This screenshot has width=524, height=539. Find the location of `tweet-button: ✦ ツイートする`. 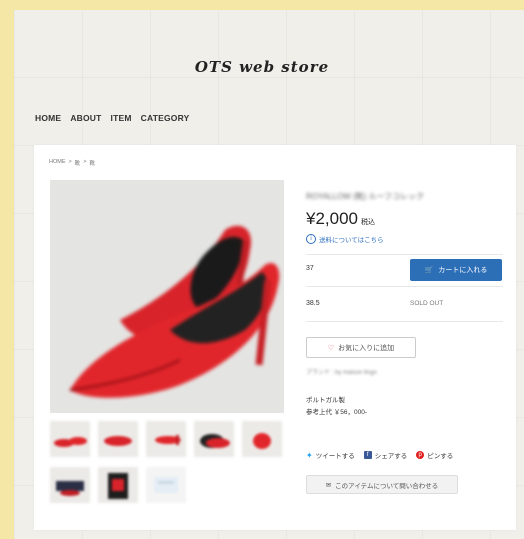

tweet-button: ✦ ツイートする is located at coordinates (330, 455).